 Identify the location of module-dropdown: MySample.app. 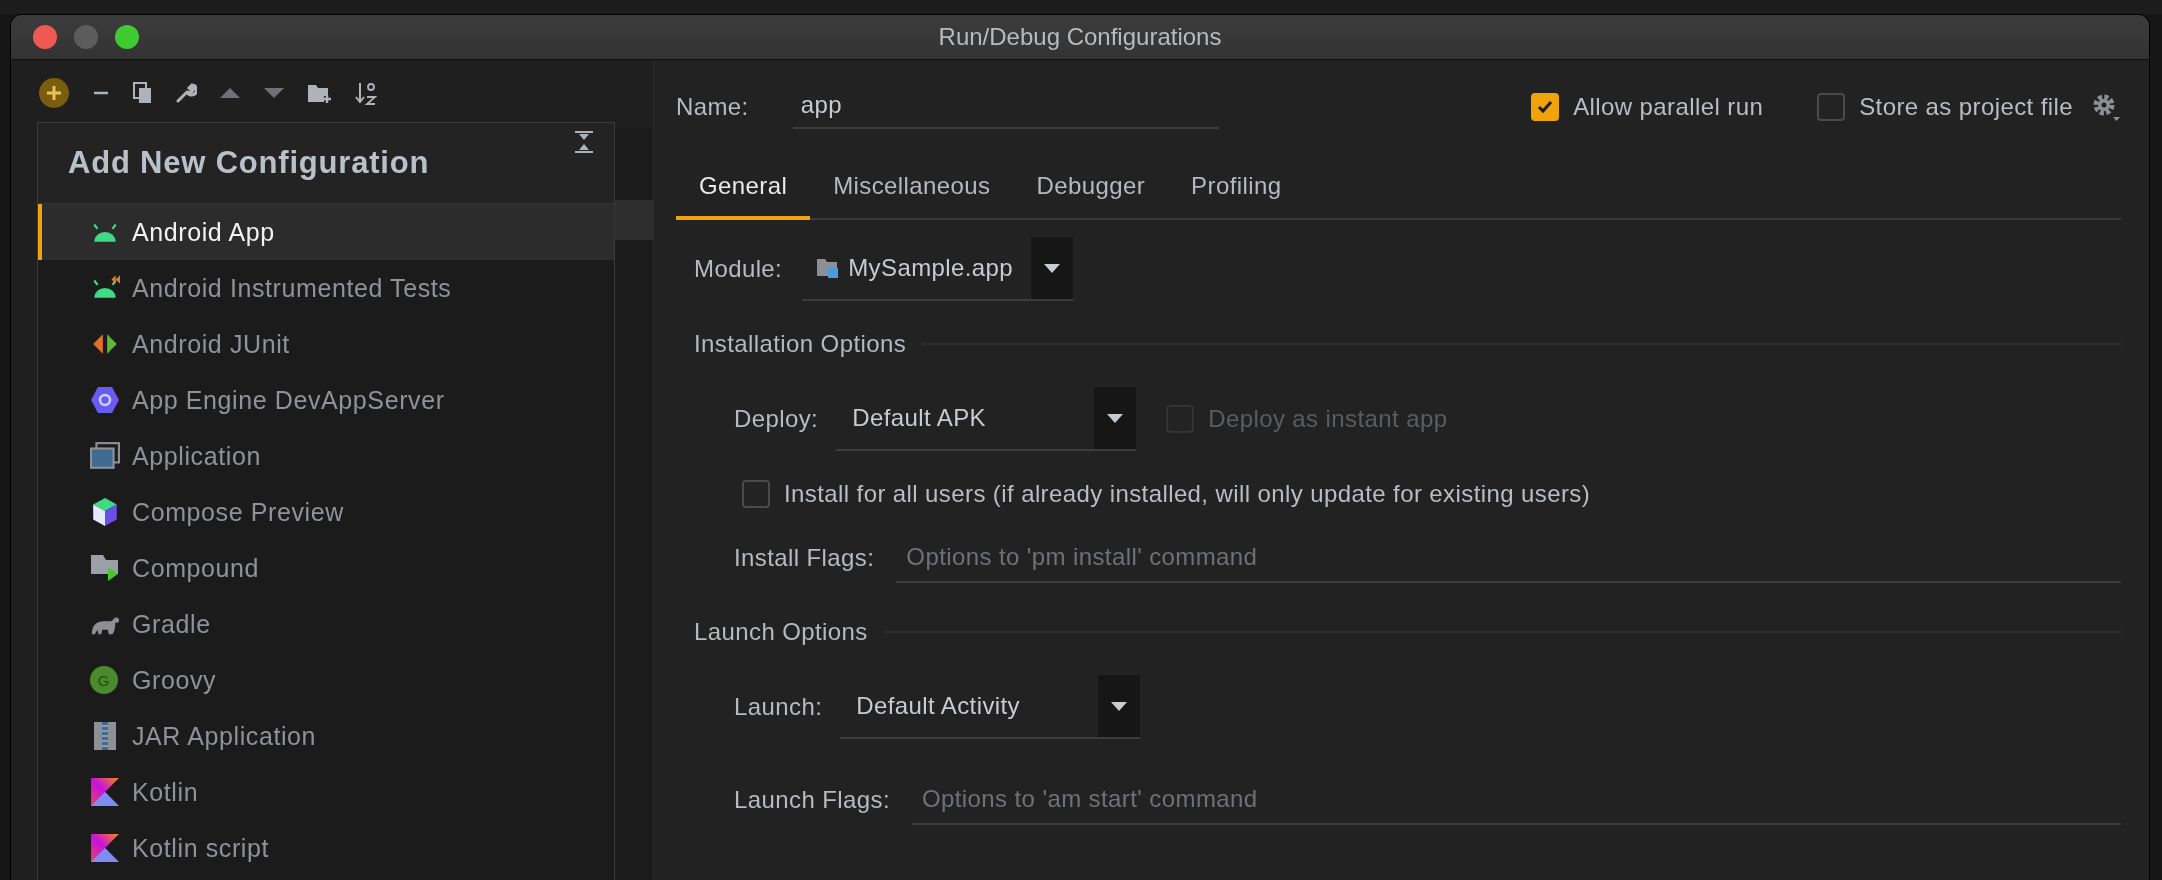
(938, 269).